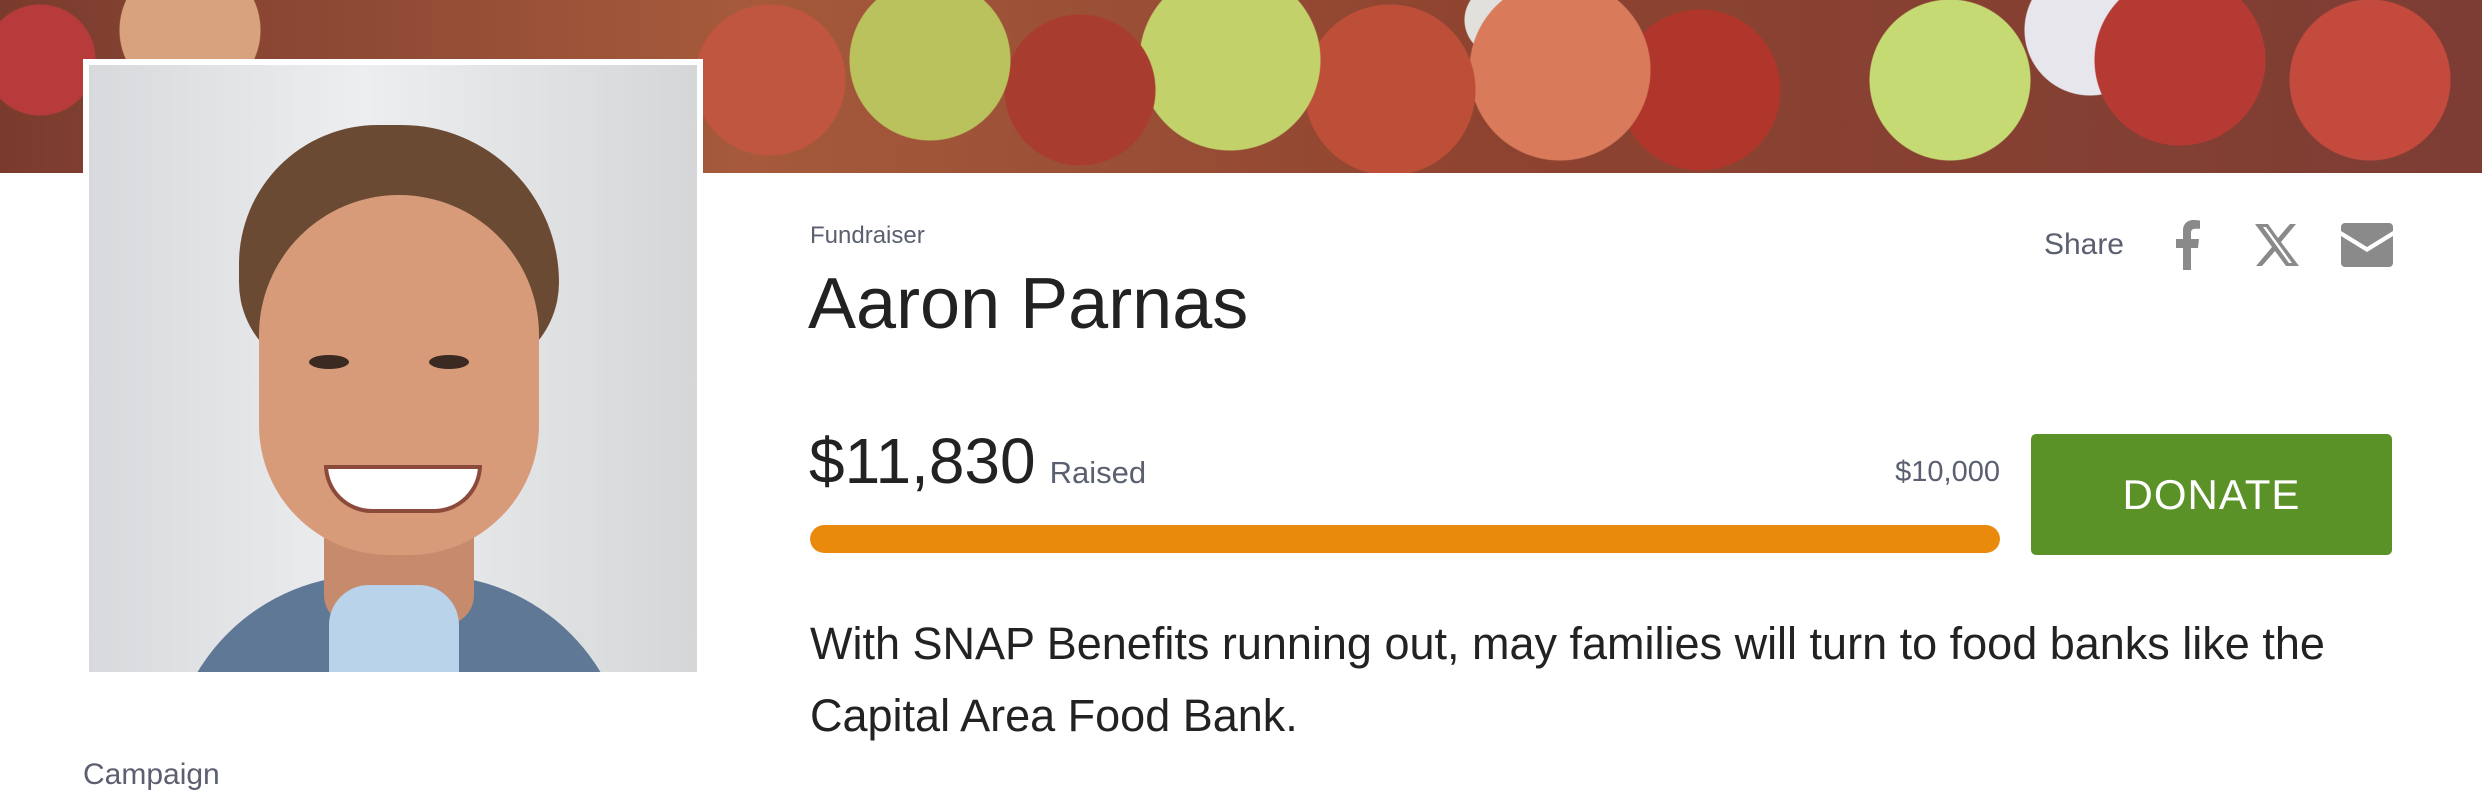  What do you see at coordinates (922, 461) in the screenshot?
I see `raised-amount: $11,830` at bounding box center [922, 461].